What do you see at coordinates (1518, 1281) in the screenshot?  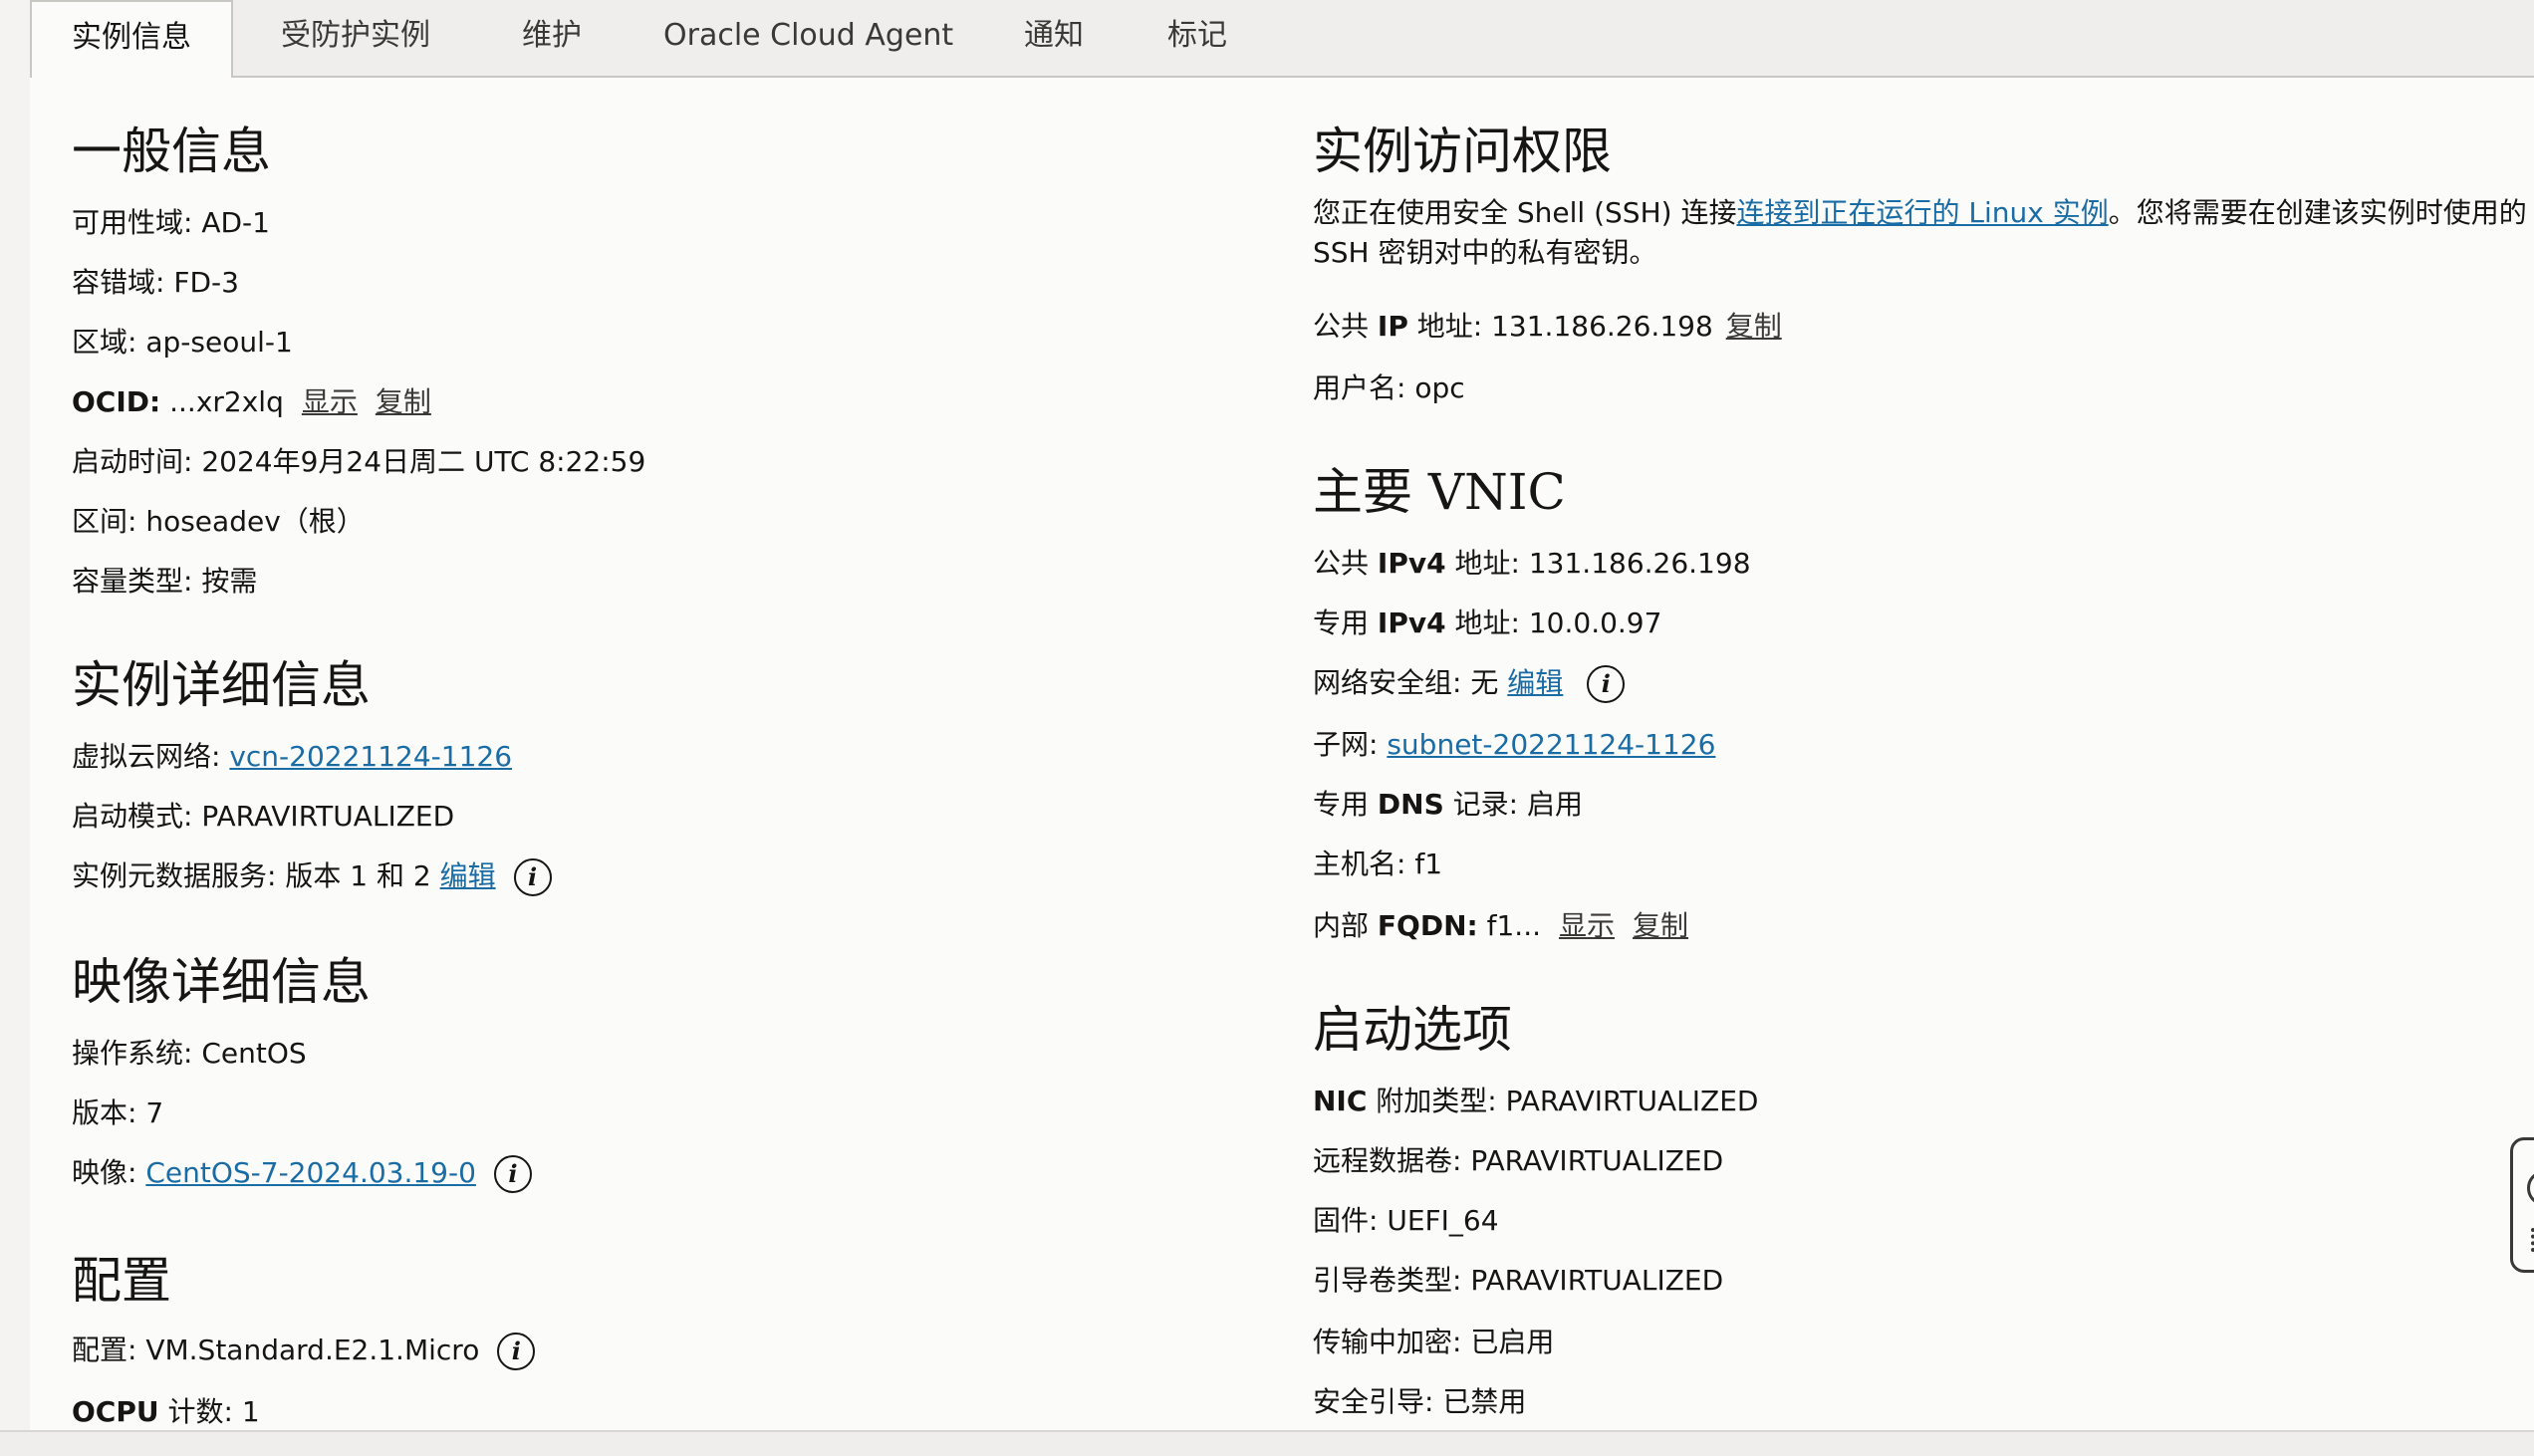 I see `boot-volume-row: 引导卷类型: PARAVIRTUALIZED` at bounding box center [1518, 1281].